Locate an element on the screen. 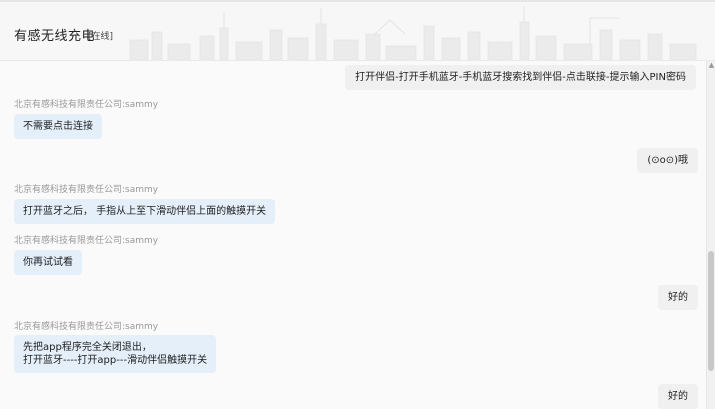  scroll-thumb is located at coordinates (711, 311).